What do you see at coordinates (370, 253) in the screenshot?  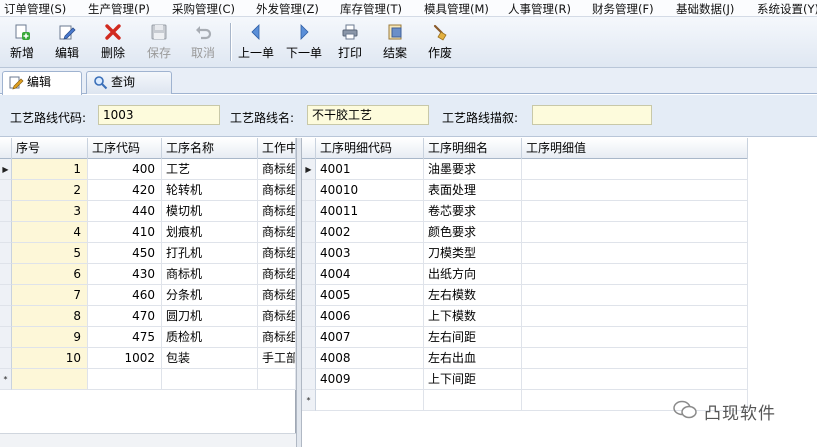 I see `cell-detail-code: 4003` at bounding box center [370, 253].